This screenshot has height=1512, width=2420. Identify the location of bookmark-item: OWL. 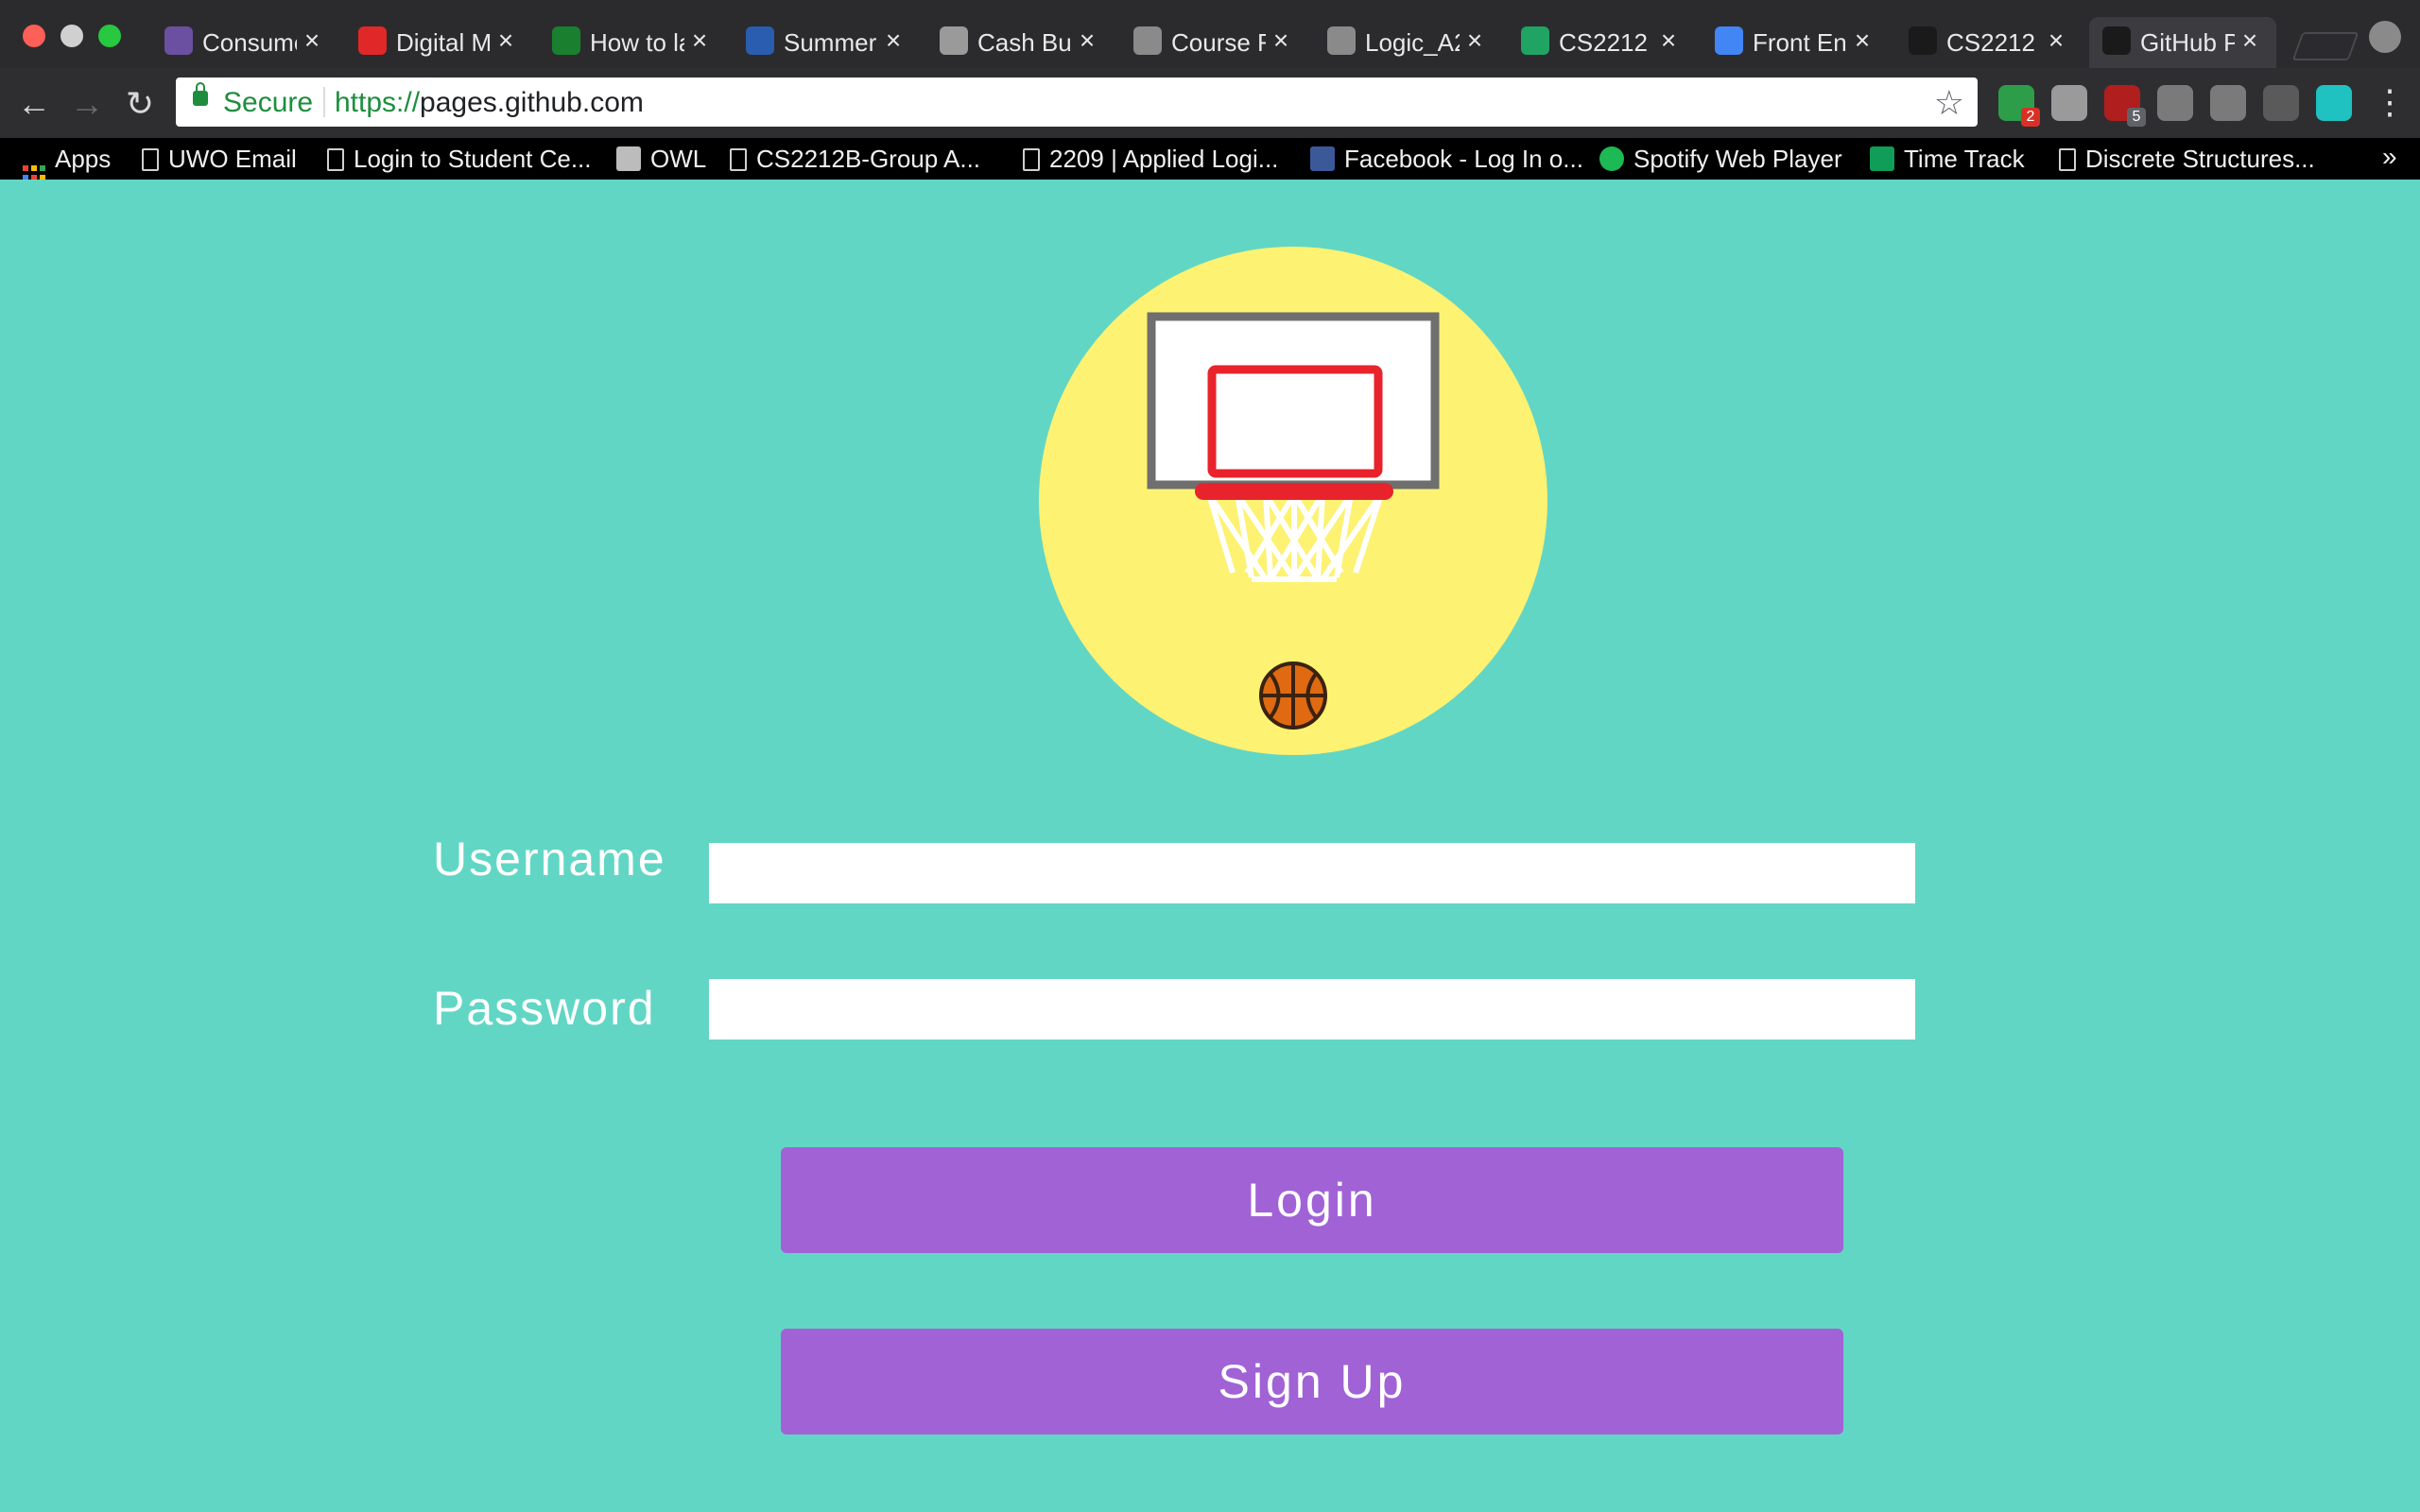
(661, 159).